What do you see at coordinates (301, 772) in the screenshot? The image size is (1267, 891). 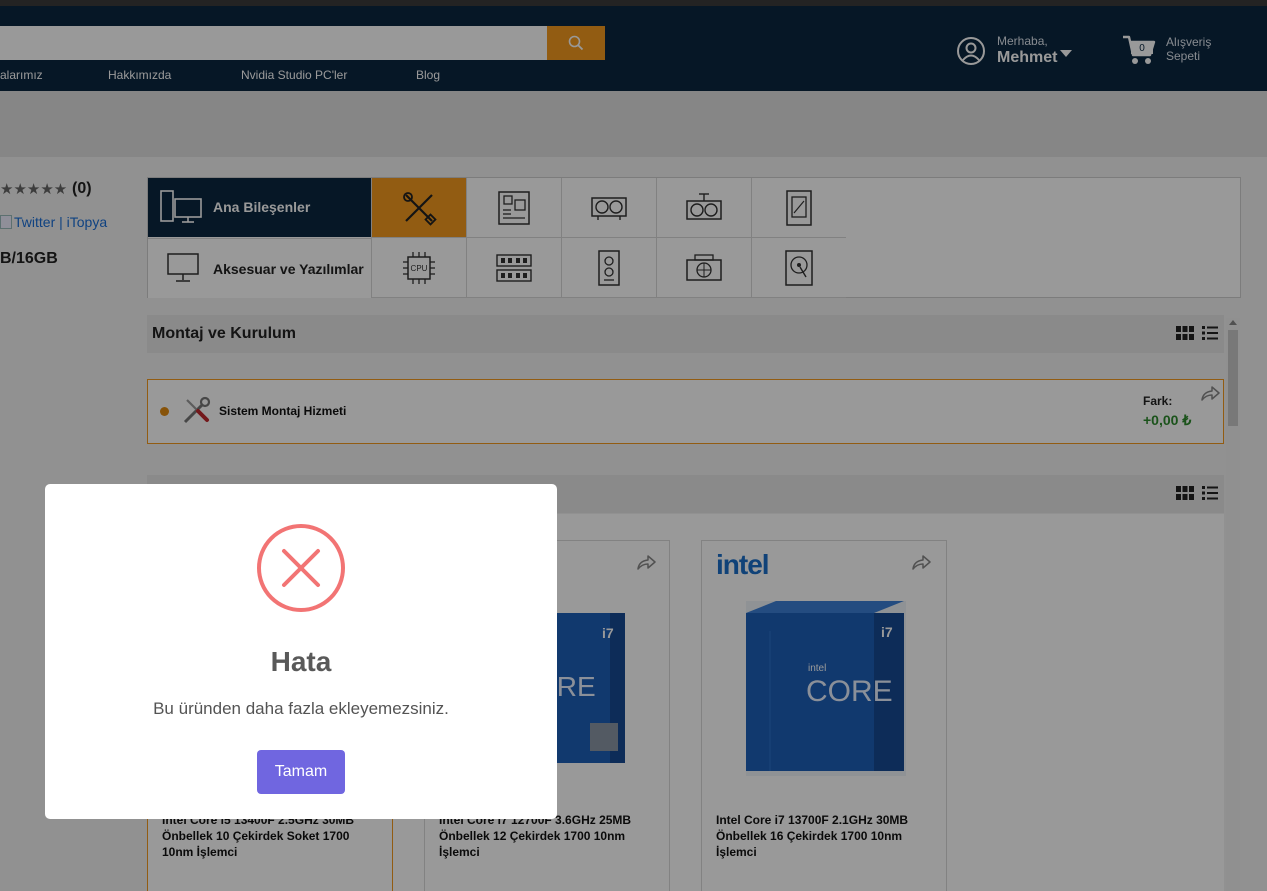 I see `confirm-button: Tamam` at bounding box center [301, 772].